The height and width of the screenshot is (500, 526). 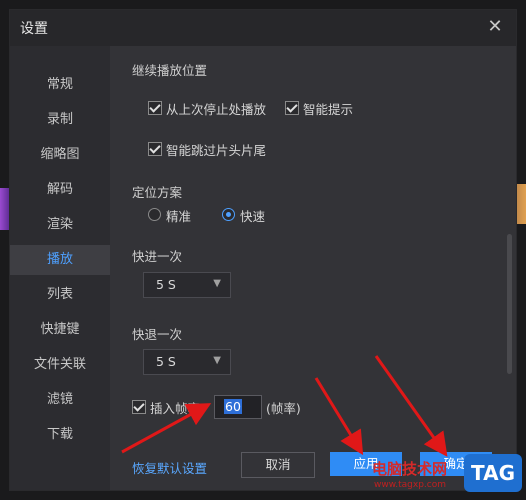 What do you see at coordinates (60, 120) in the screenshot?
I see `sidebar-item-record: 录制` at bounding box center [60, 120].